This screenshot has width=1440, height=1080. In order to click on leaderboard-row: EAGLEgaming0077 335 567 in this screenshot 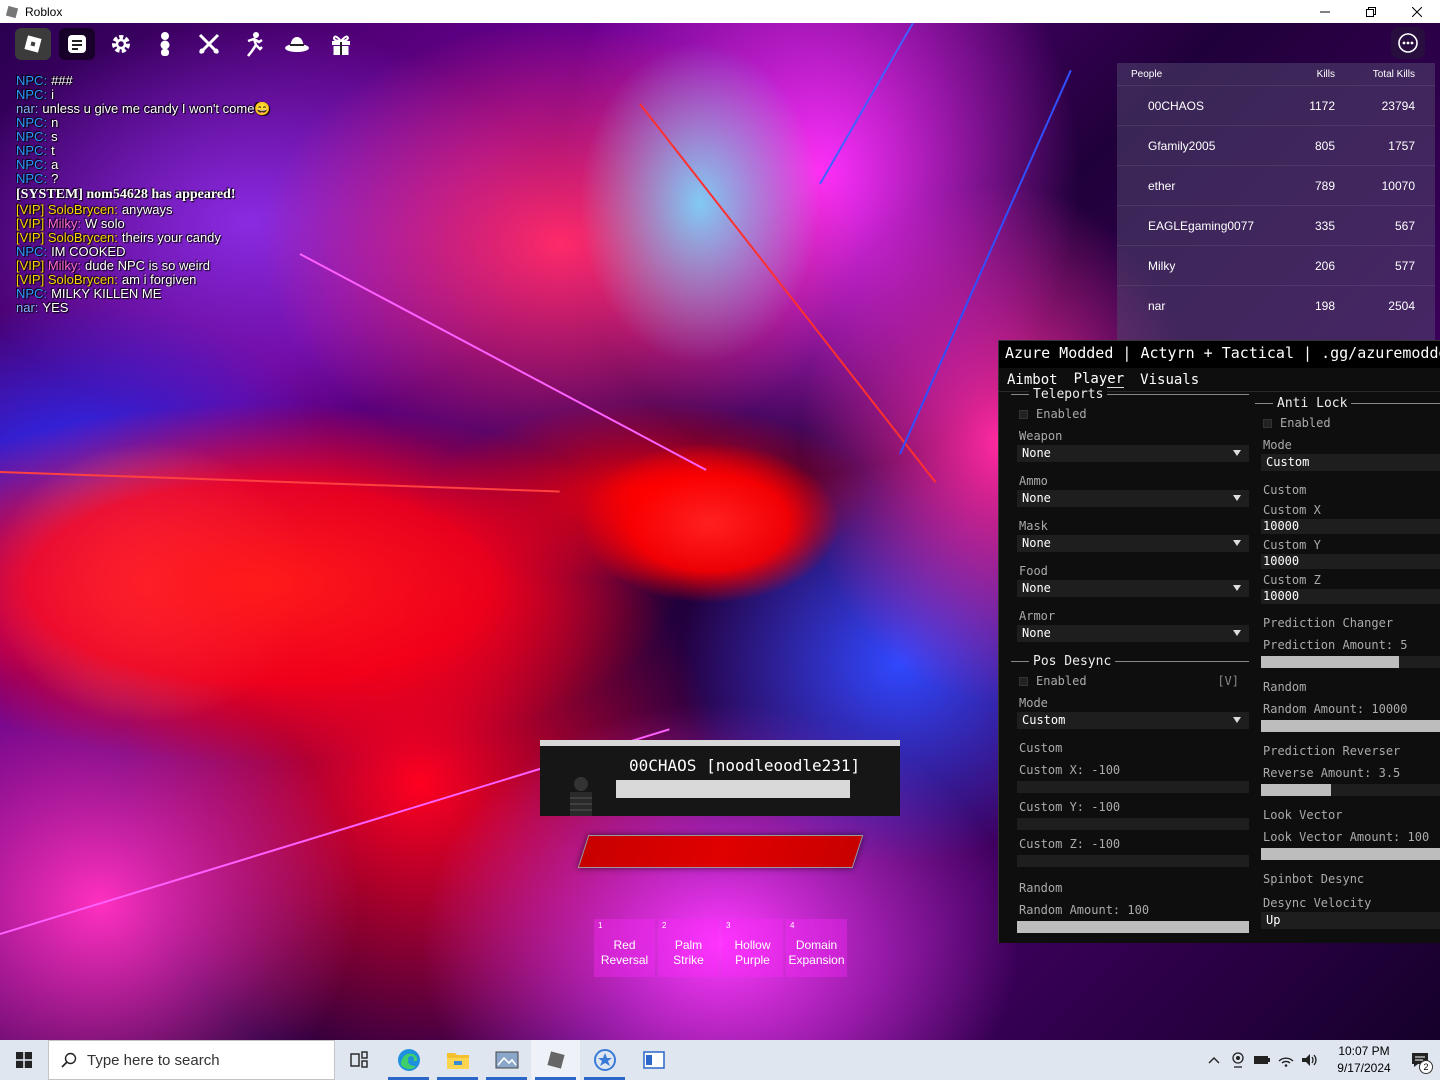, I will do `click(1276, 225)`.